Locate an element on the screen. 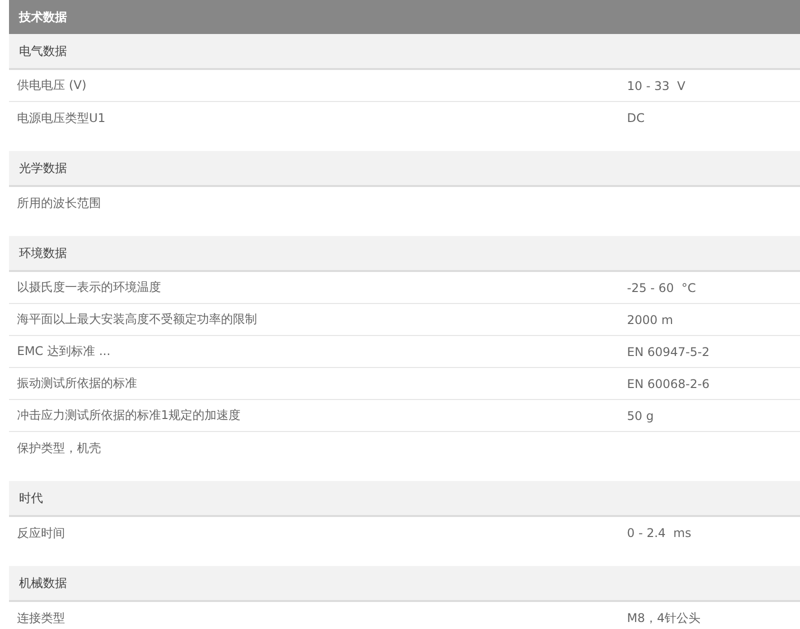 The image size is (800, 629). spec-value: EN 60947-5-2 is located at coordinates (668, 351).